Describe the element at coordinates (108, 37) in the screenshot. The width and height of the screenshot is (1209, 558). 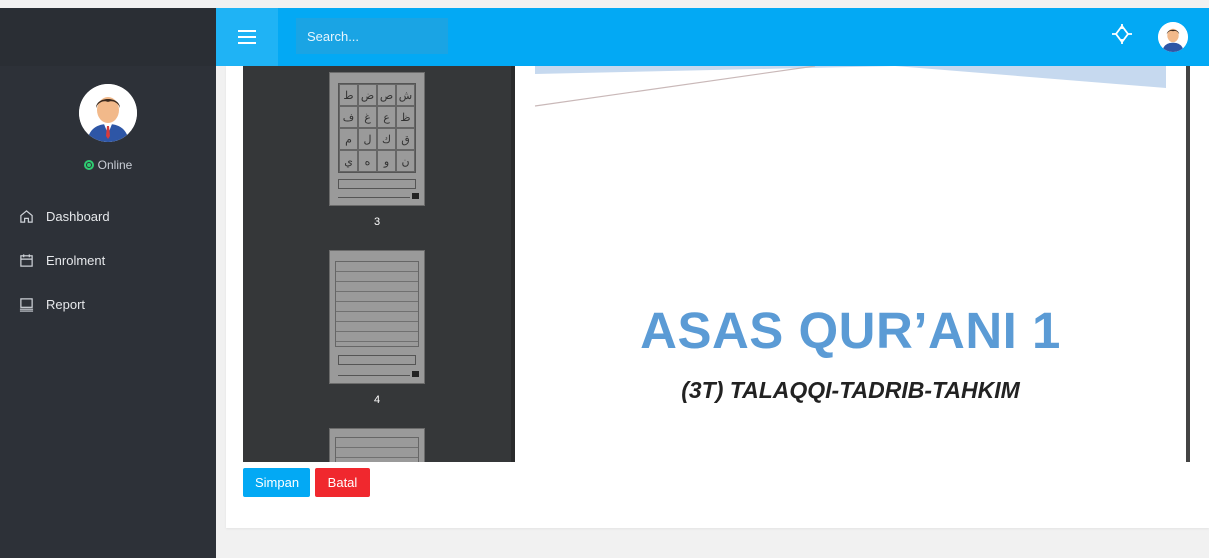
I see `sidebar-brand-area` at that location.